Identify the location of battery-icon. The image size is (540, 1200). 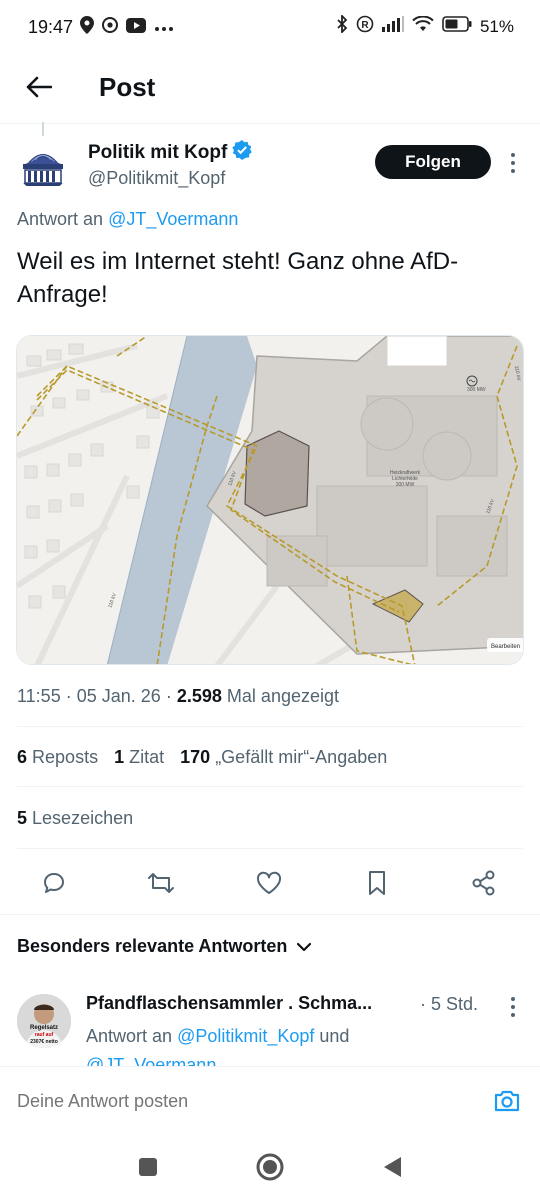
(457, 26).